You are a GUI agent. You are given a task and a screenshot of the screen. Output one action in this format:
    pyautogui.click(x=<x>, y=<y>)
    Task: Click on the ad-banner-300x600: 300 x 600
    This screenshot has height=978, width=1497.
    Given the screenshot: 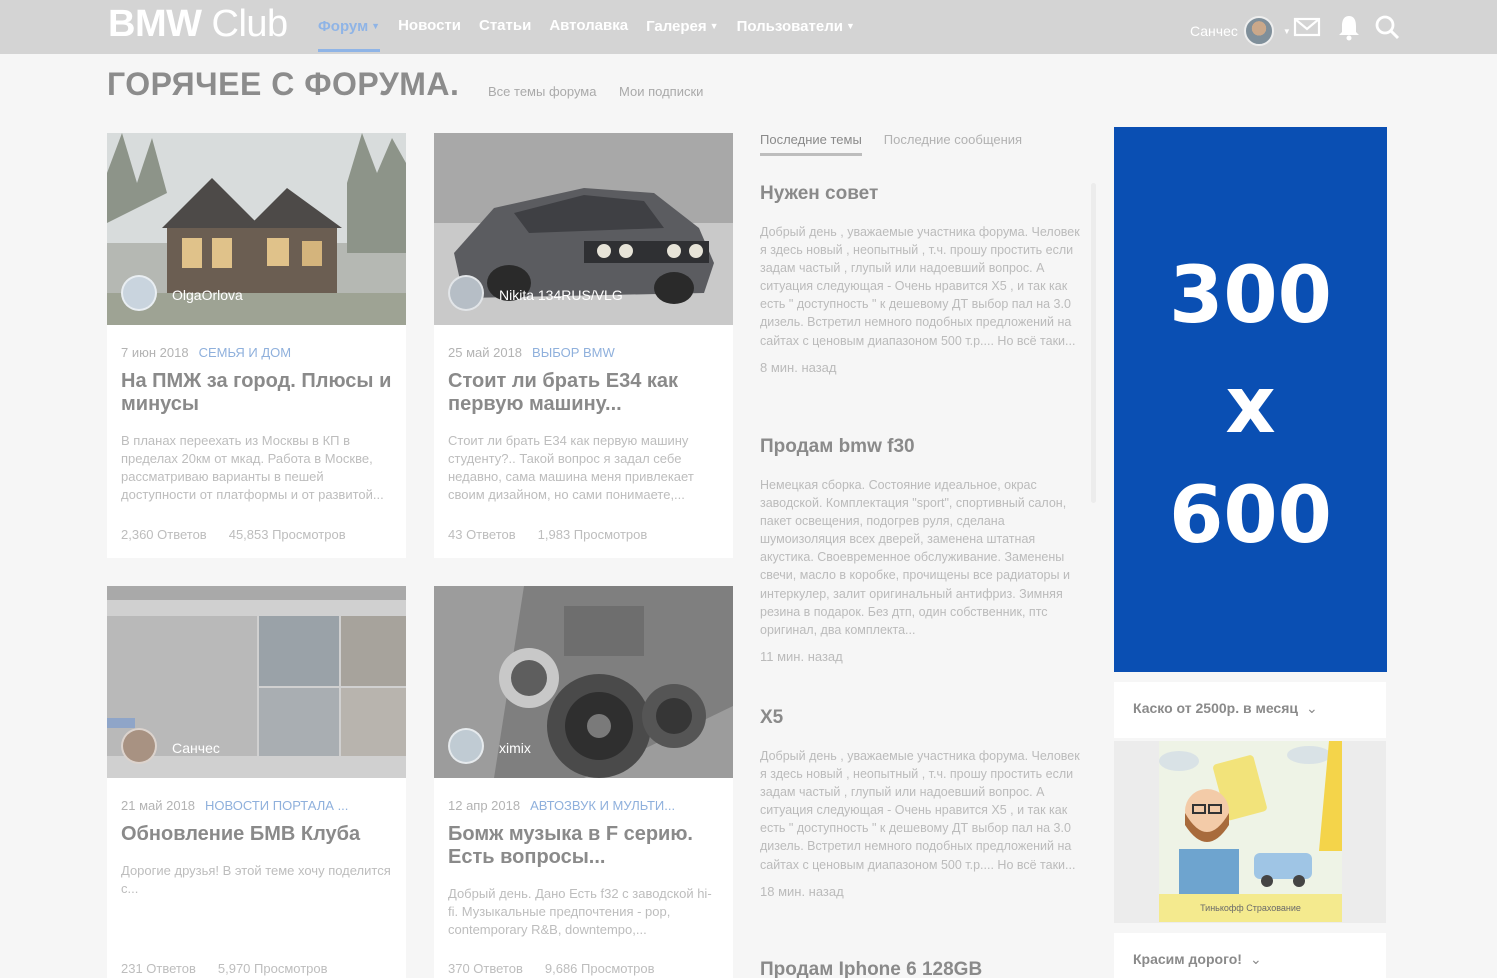 What is the action you would take?
    pyautogui.click(x=1250, y=399)
    